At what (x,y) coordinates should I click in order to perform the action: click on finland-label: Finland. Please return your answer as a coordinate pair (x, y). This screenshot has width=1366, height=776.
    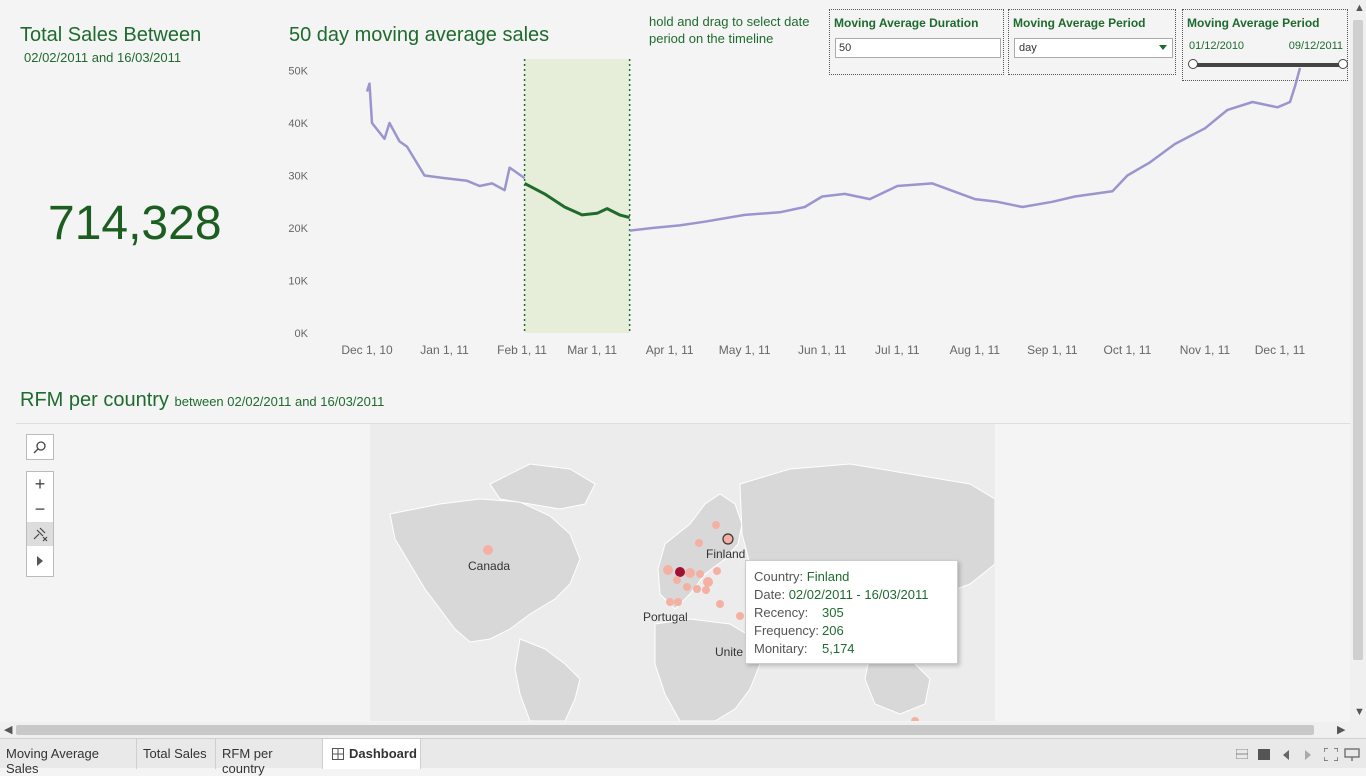
    Looking at the image, I should click on (726, 554).